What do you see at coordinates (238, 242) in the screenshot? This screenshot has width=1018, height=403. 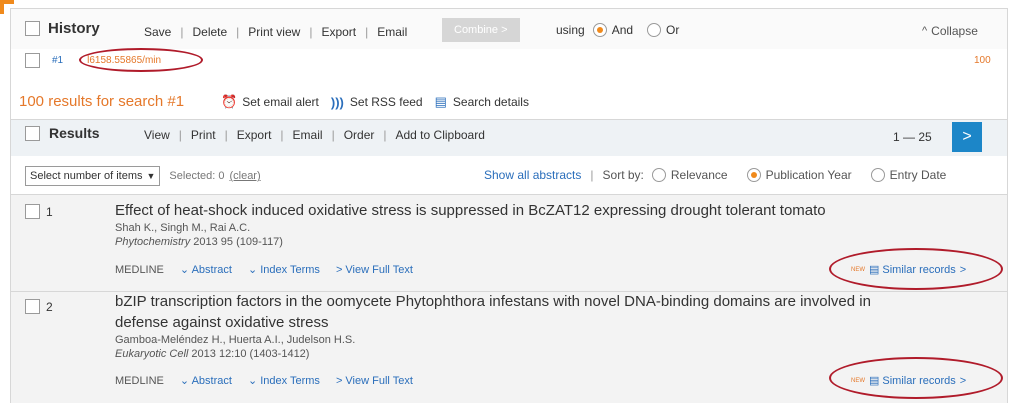 I see `record-citation-text: 2013 95 (109-117)` at bounding box center [238, 242].